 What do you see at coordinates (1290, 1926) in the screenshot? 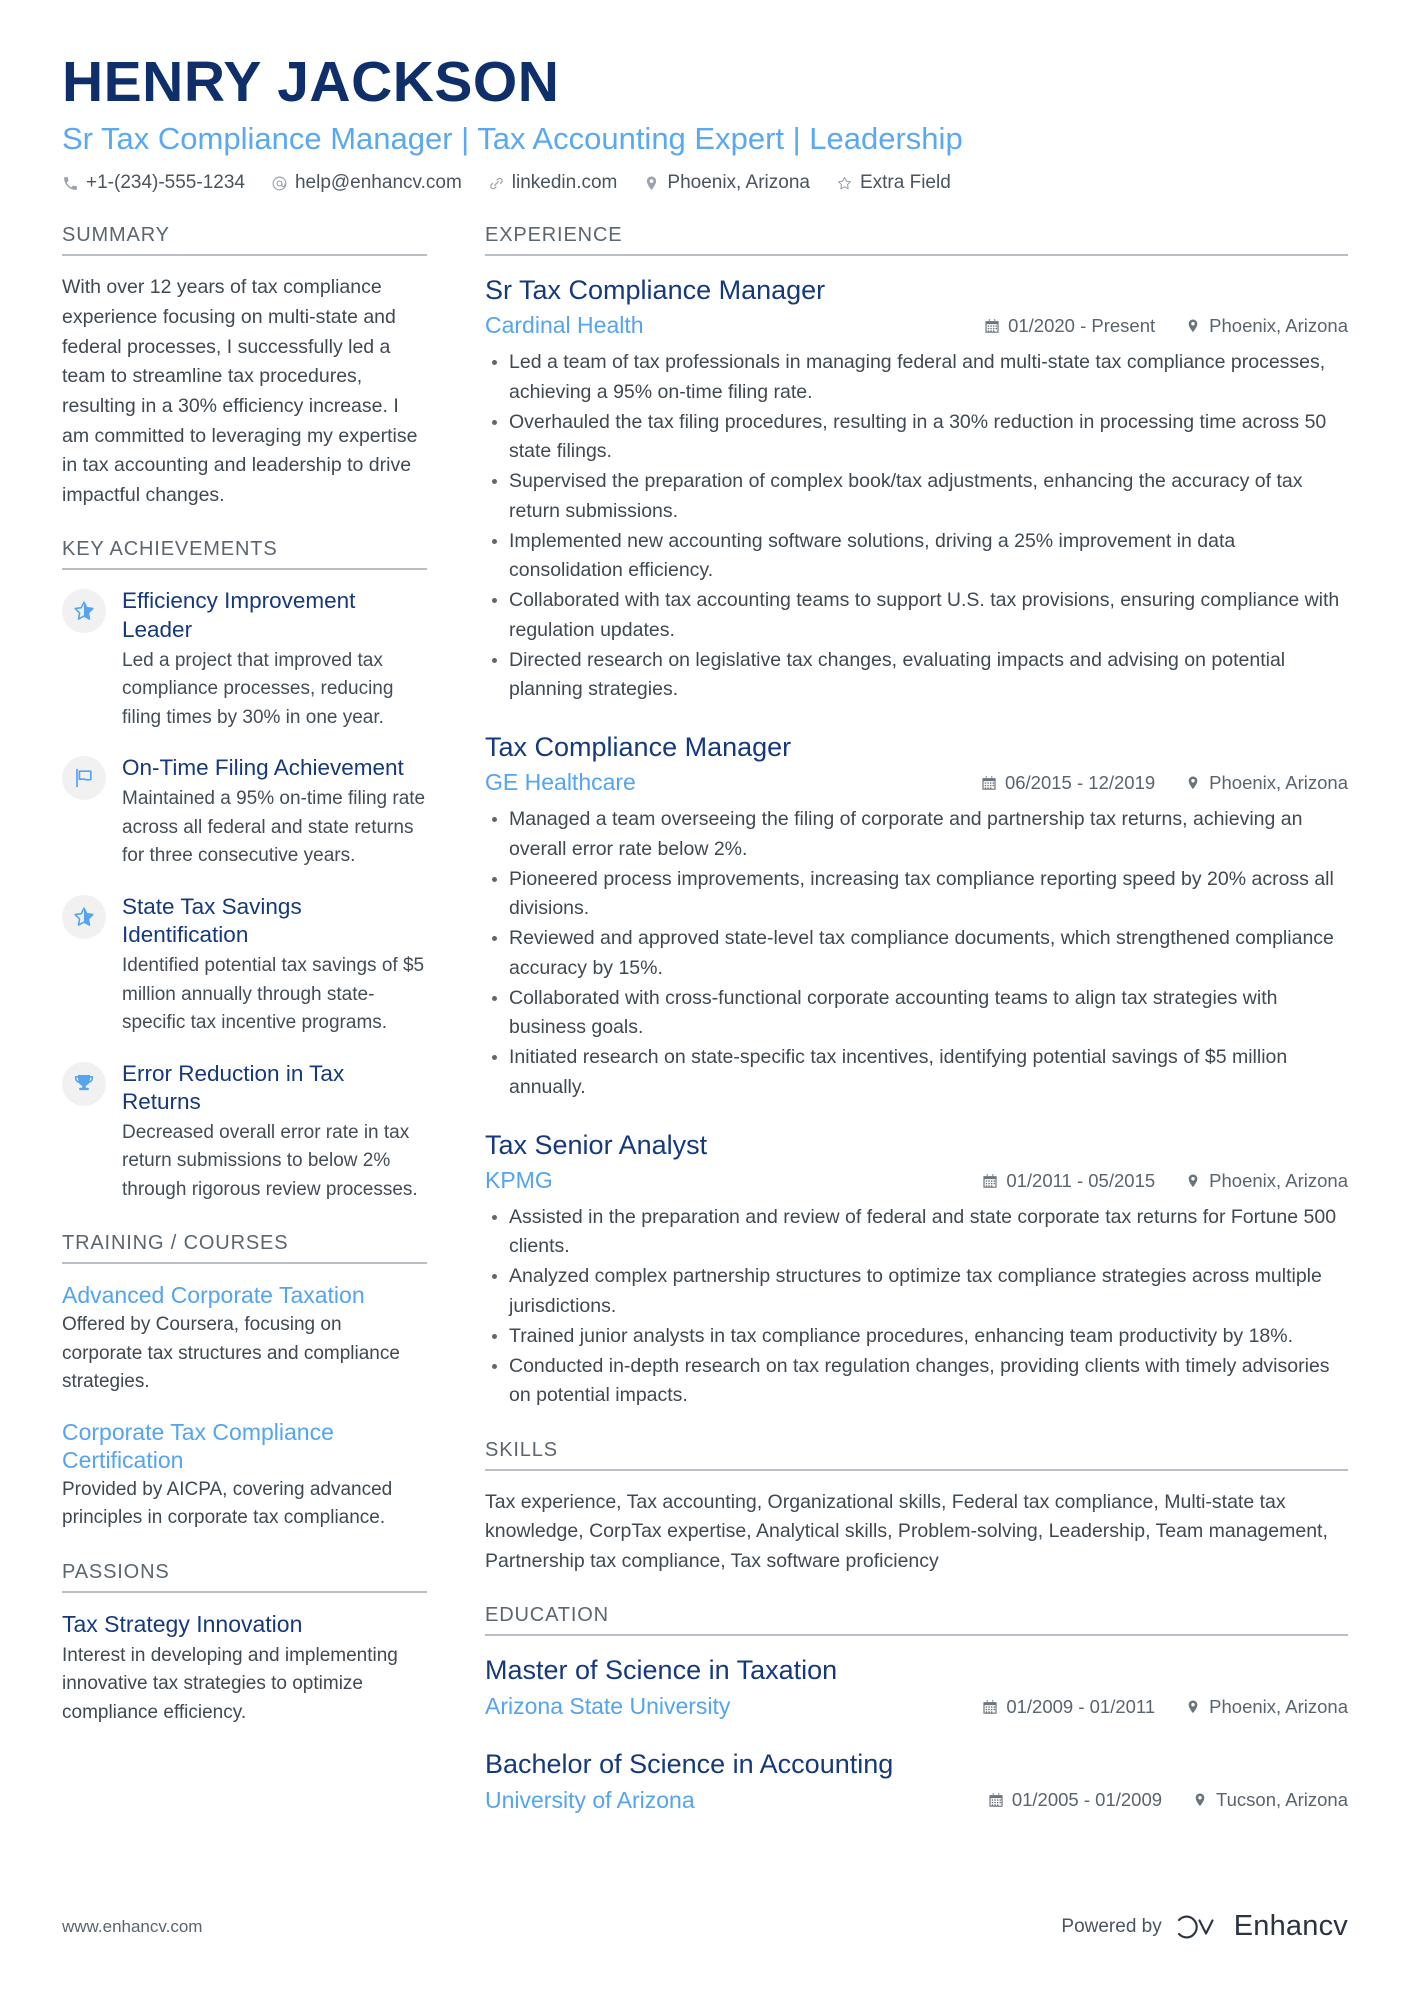
I see `enhancv-brand-name: Enhancv` at bounding box center [1290, 1926].